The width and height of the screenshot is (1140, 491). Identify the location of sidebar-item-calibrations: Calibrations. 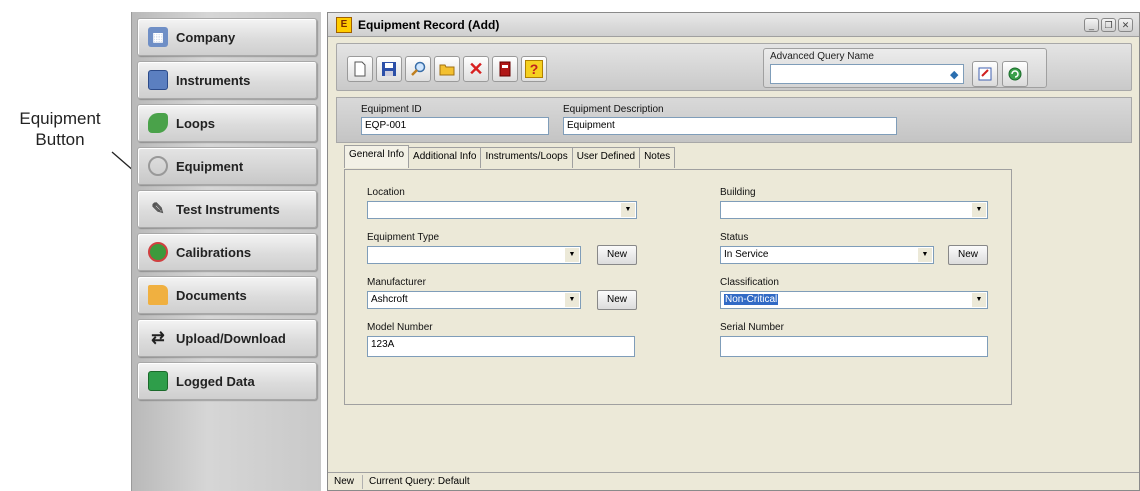
(227, 252).